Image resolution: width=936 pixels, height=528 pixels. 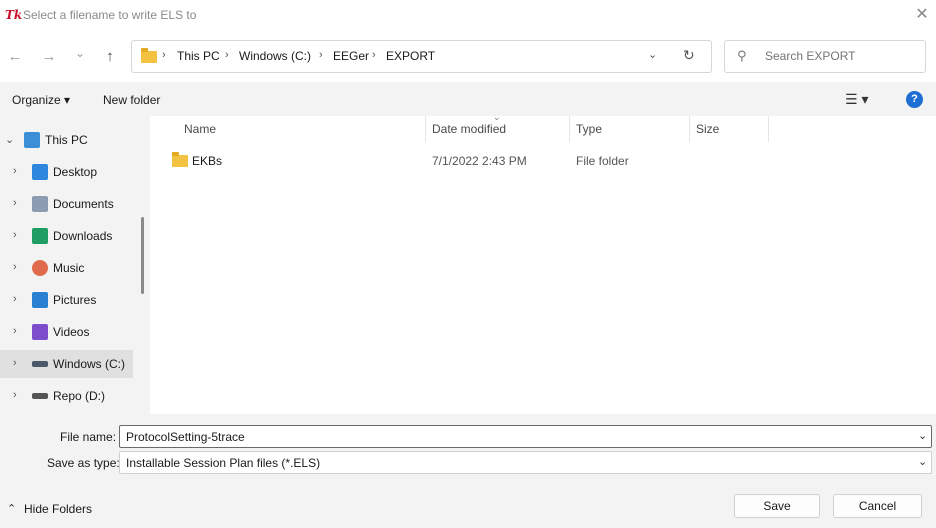 What do you see at coordinates (40, 332) in the screenshot?
I see `videos-icon` at bounding box center [40, 332].